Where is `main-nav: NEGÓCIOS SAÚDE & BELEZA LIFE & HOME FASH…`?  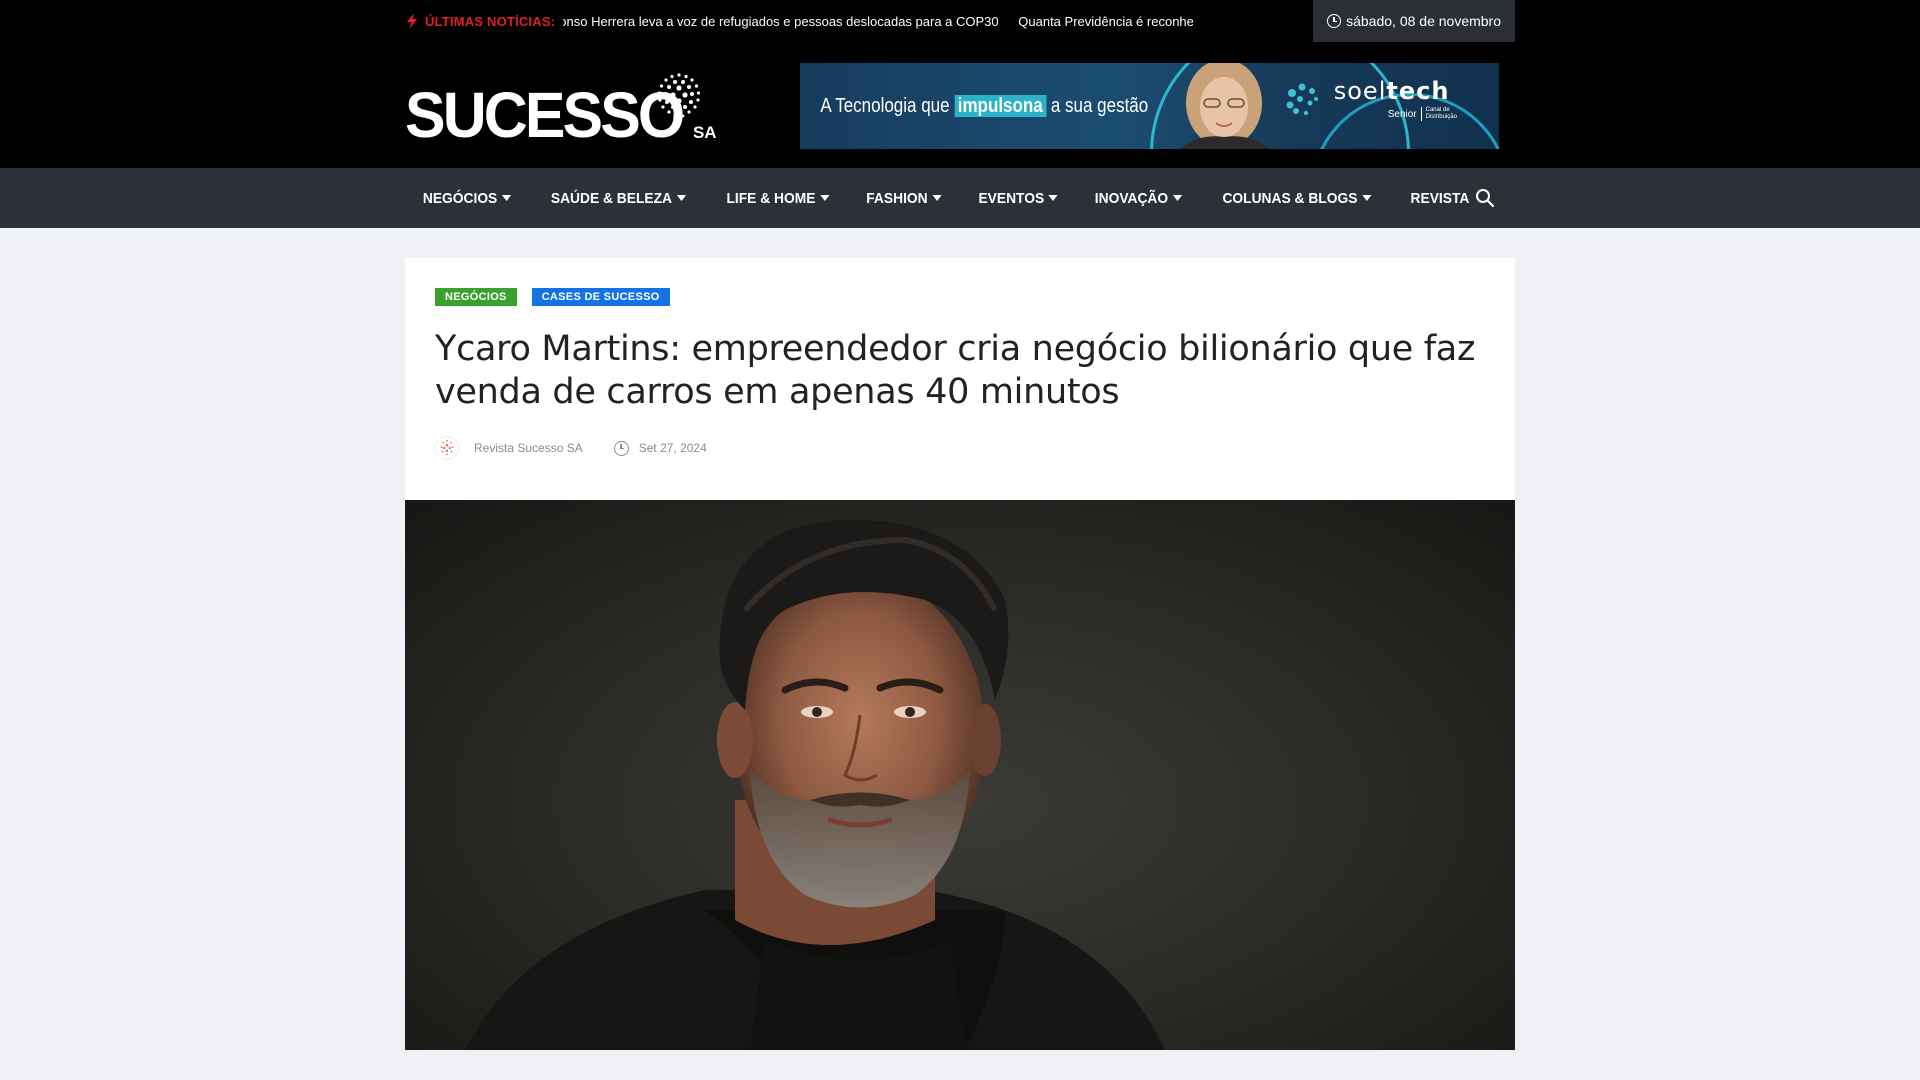 main-nav: NEGÓCIOS SAÚDE & BELEZA LIFE & HOME FASH… is located at coordinates (960, 198).